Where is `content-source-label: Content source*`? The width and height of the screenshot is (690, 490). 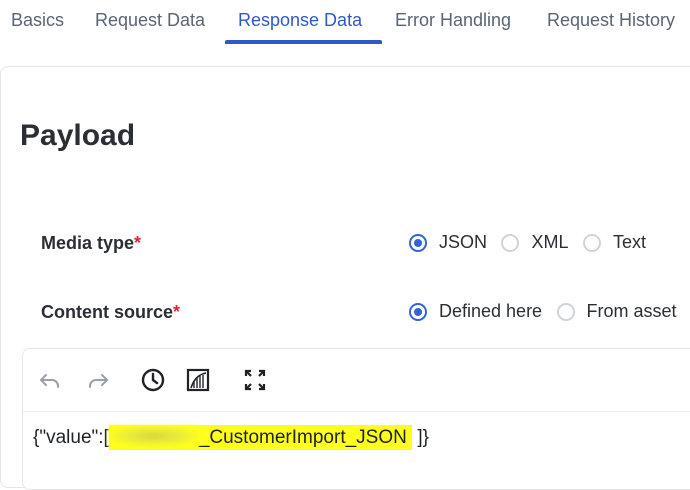
content-source-label: Content source* is located at coordinates (110, 312).